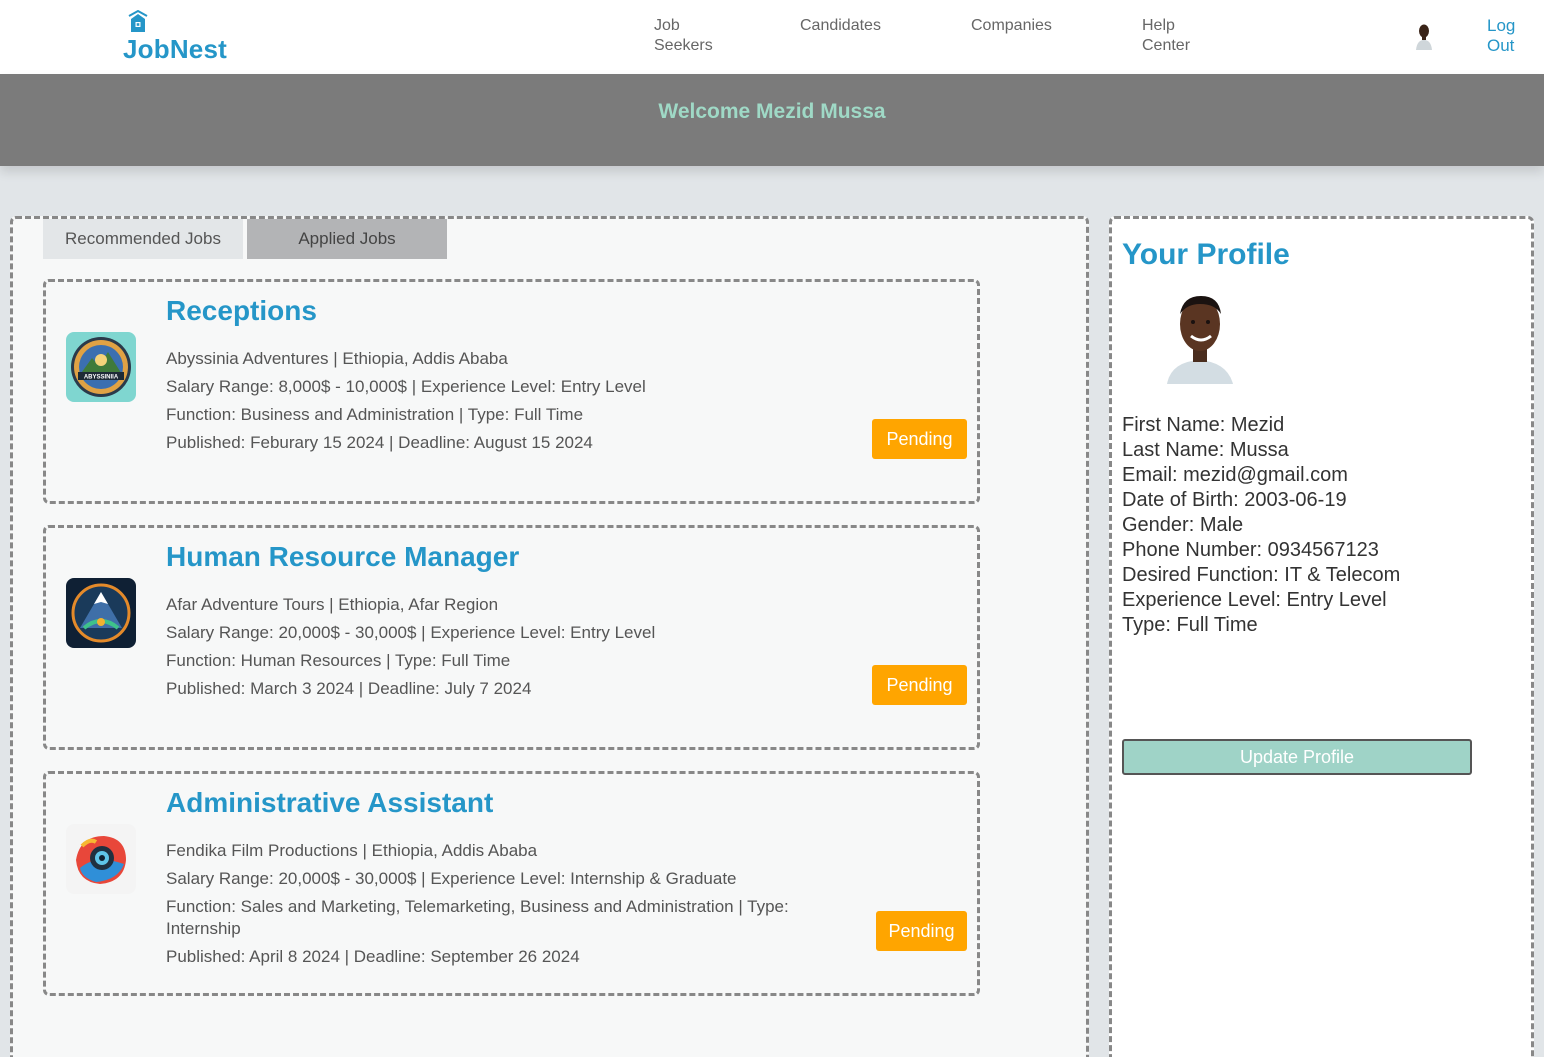  I want to click on profile-first-name: First Name: Mezid, so click(1203, 425).